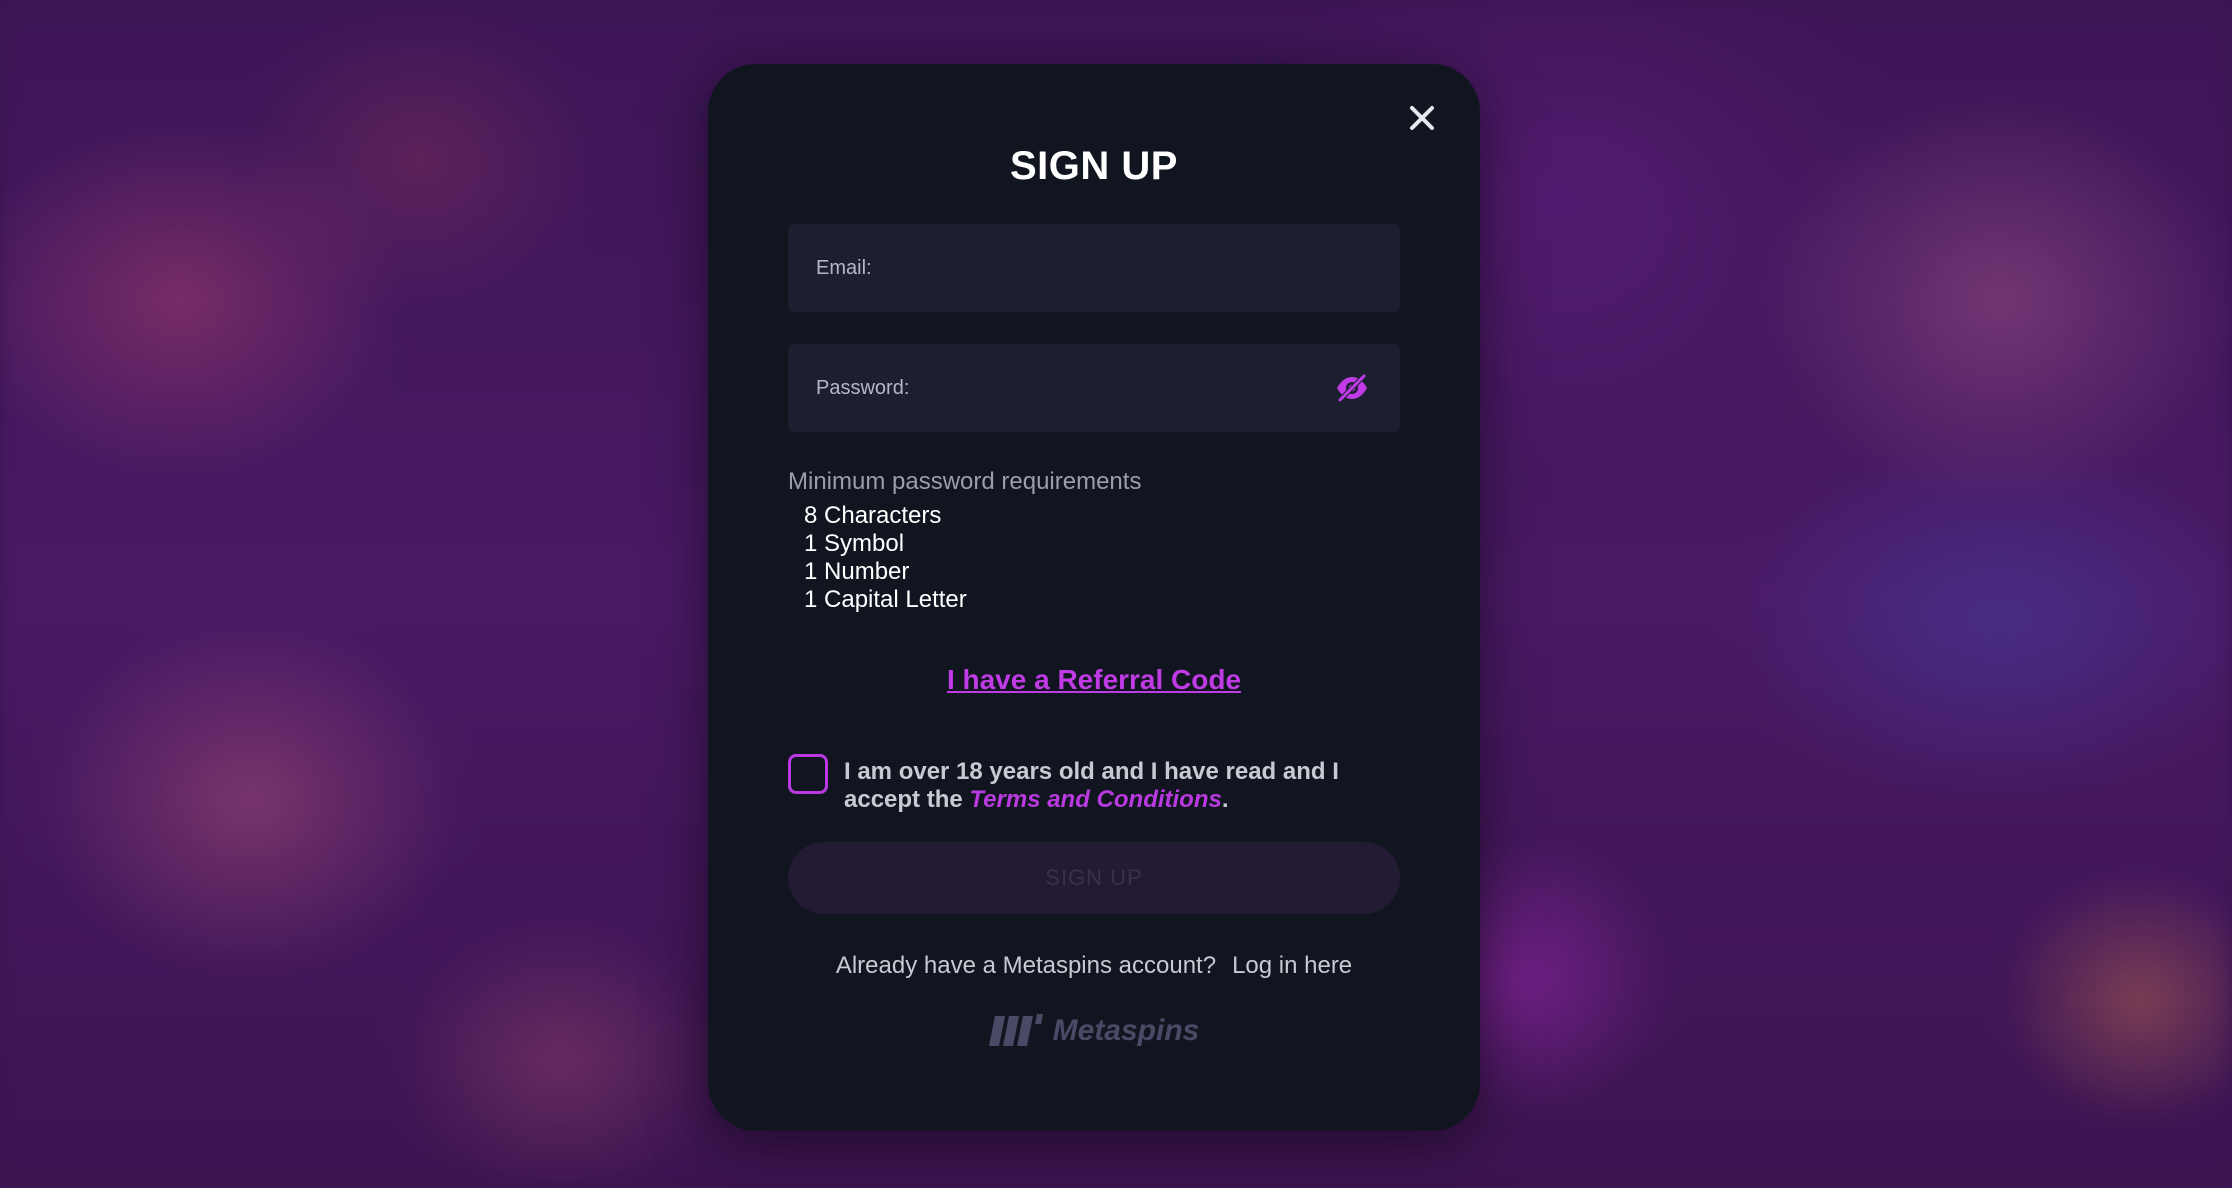 The image size is (2232, 1188). I want to click on toggle-password-visibility-button, so click(1352, 388).